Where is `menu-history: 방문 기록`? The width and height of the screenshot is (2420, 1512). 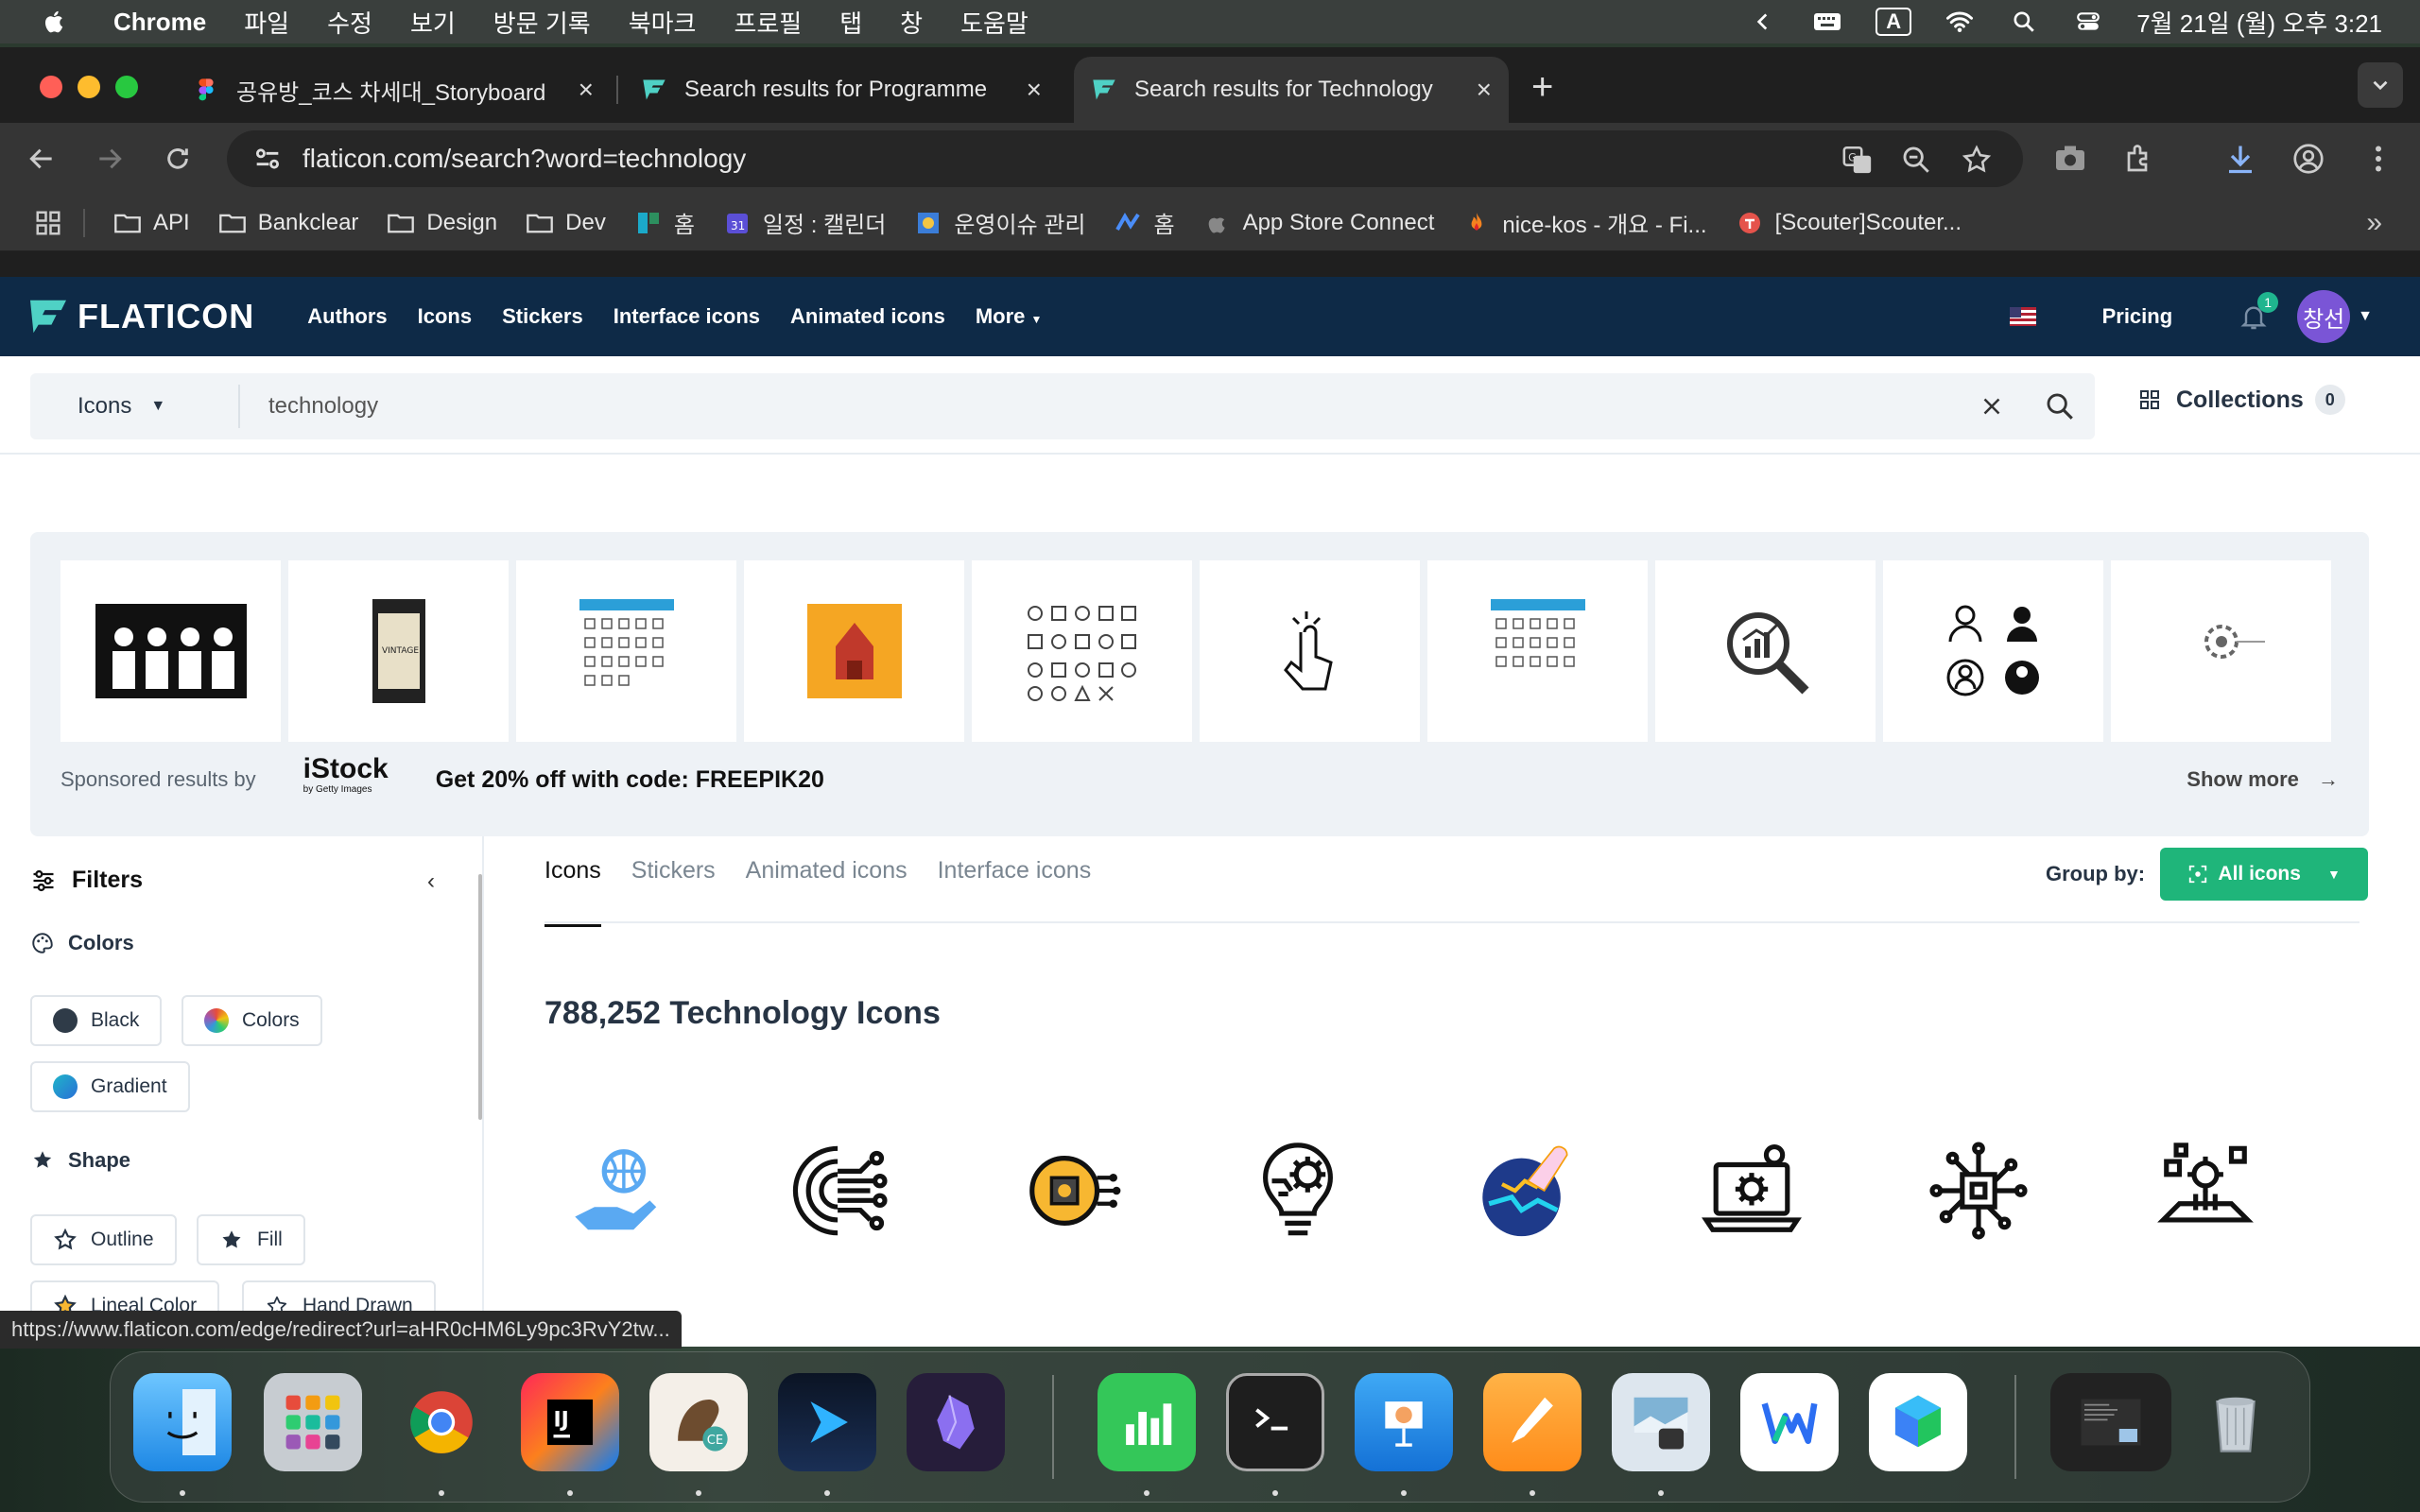 menu-history: 방문 기록 is located at coordinates (542, 22).